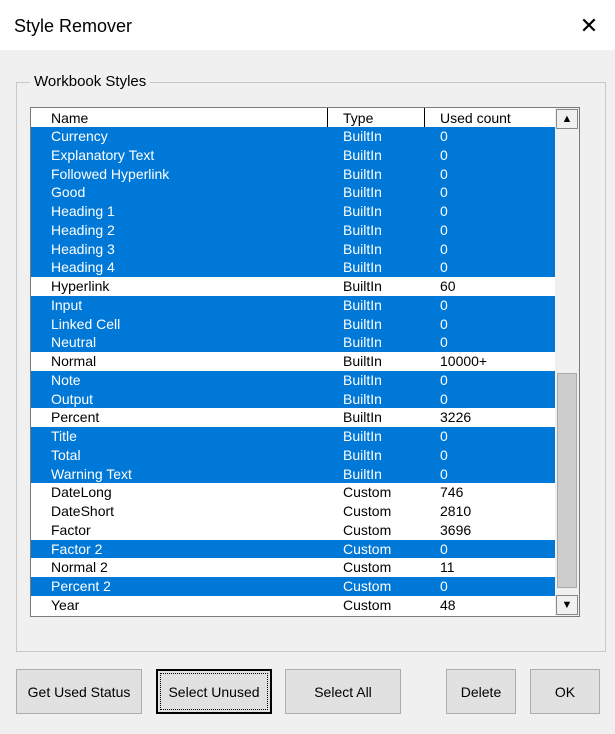 This screenshot has width=615, height=734. I want to click on list-item: Linked Cell BuiltIn 0, so click(293, 324).